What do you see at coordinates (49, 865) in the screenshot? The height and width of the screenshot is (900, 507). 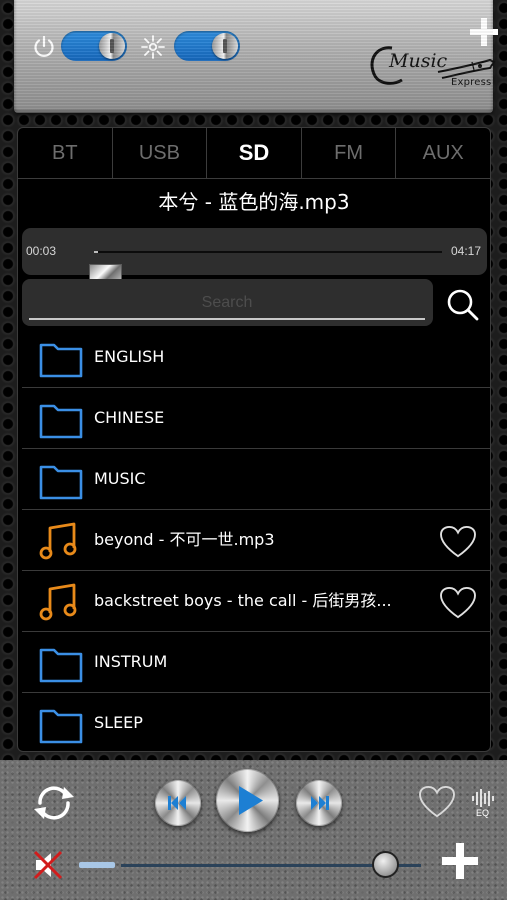 I see `mute-icon` at bounding box center [49, 865].